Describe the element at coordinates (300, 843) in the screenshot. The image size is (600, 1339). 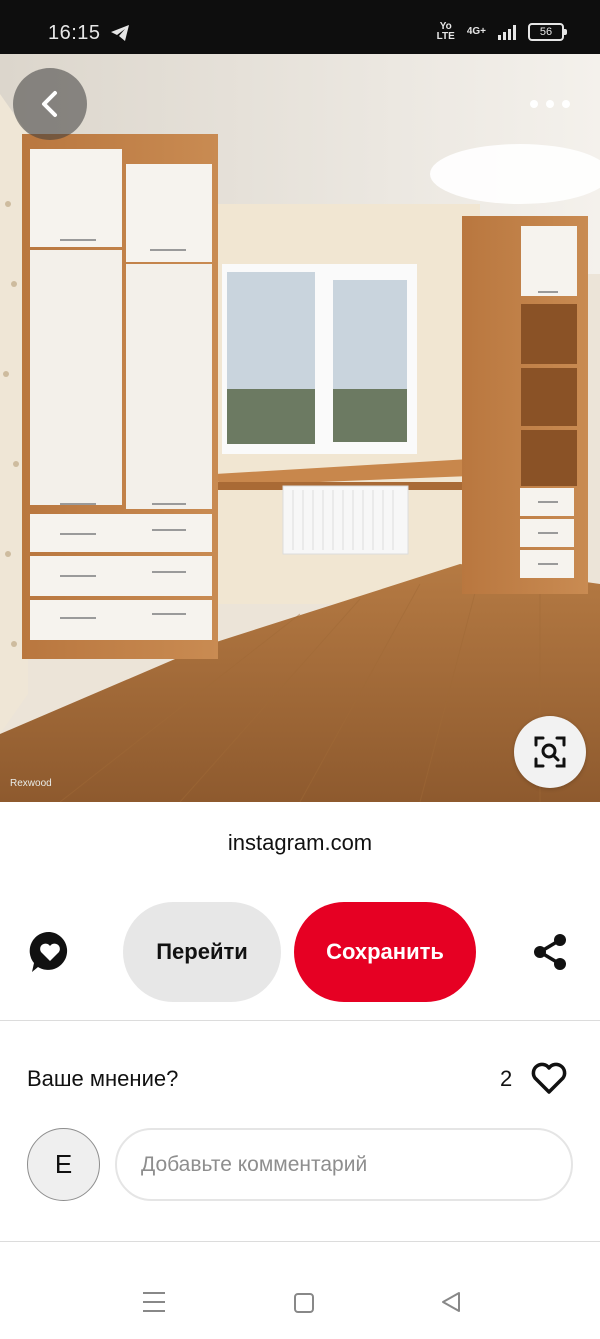
I see `pin-source-link: instagram.com` at that location.